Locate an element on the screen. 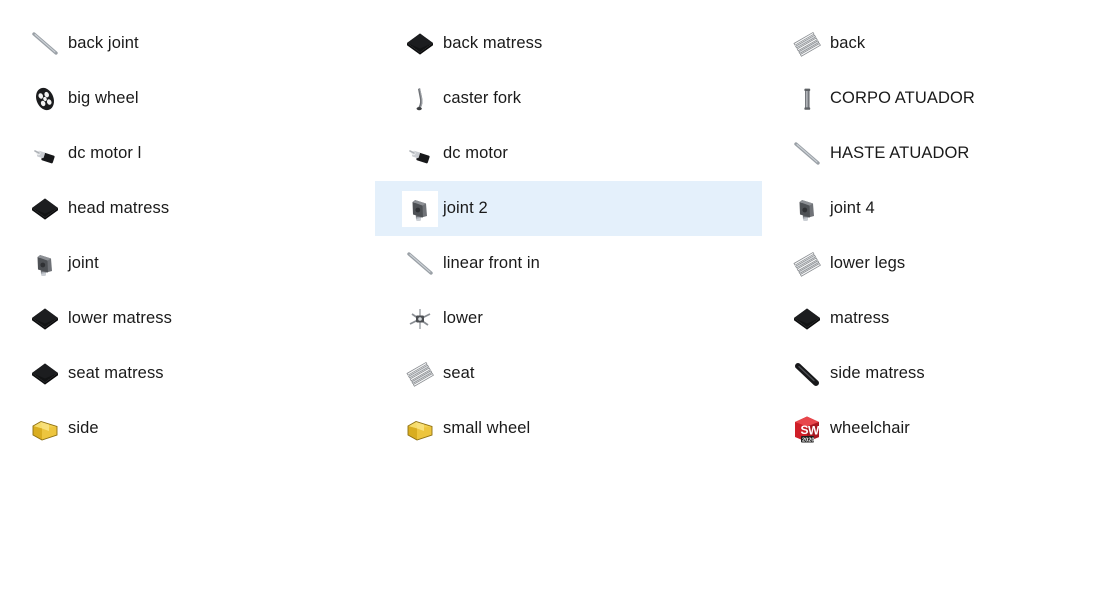 This screenshot has height=607, width=1109. file-list-item: seat is located at coordinates (568, 373).